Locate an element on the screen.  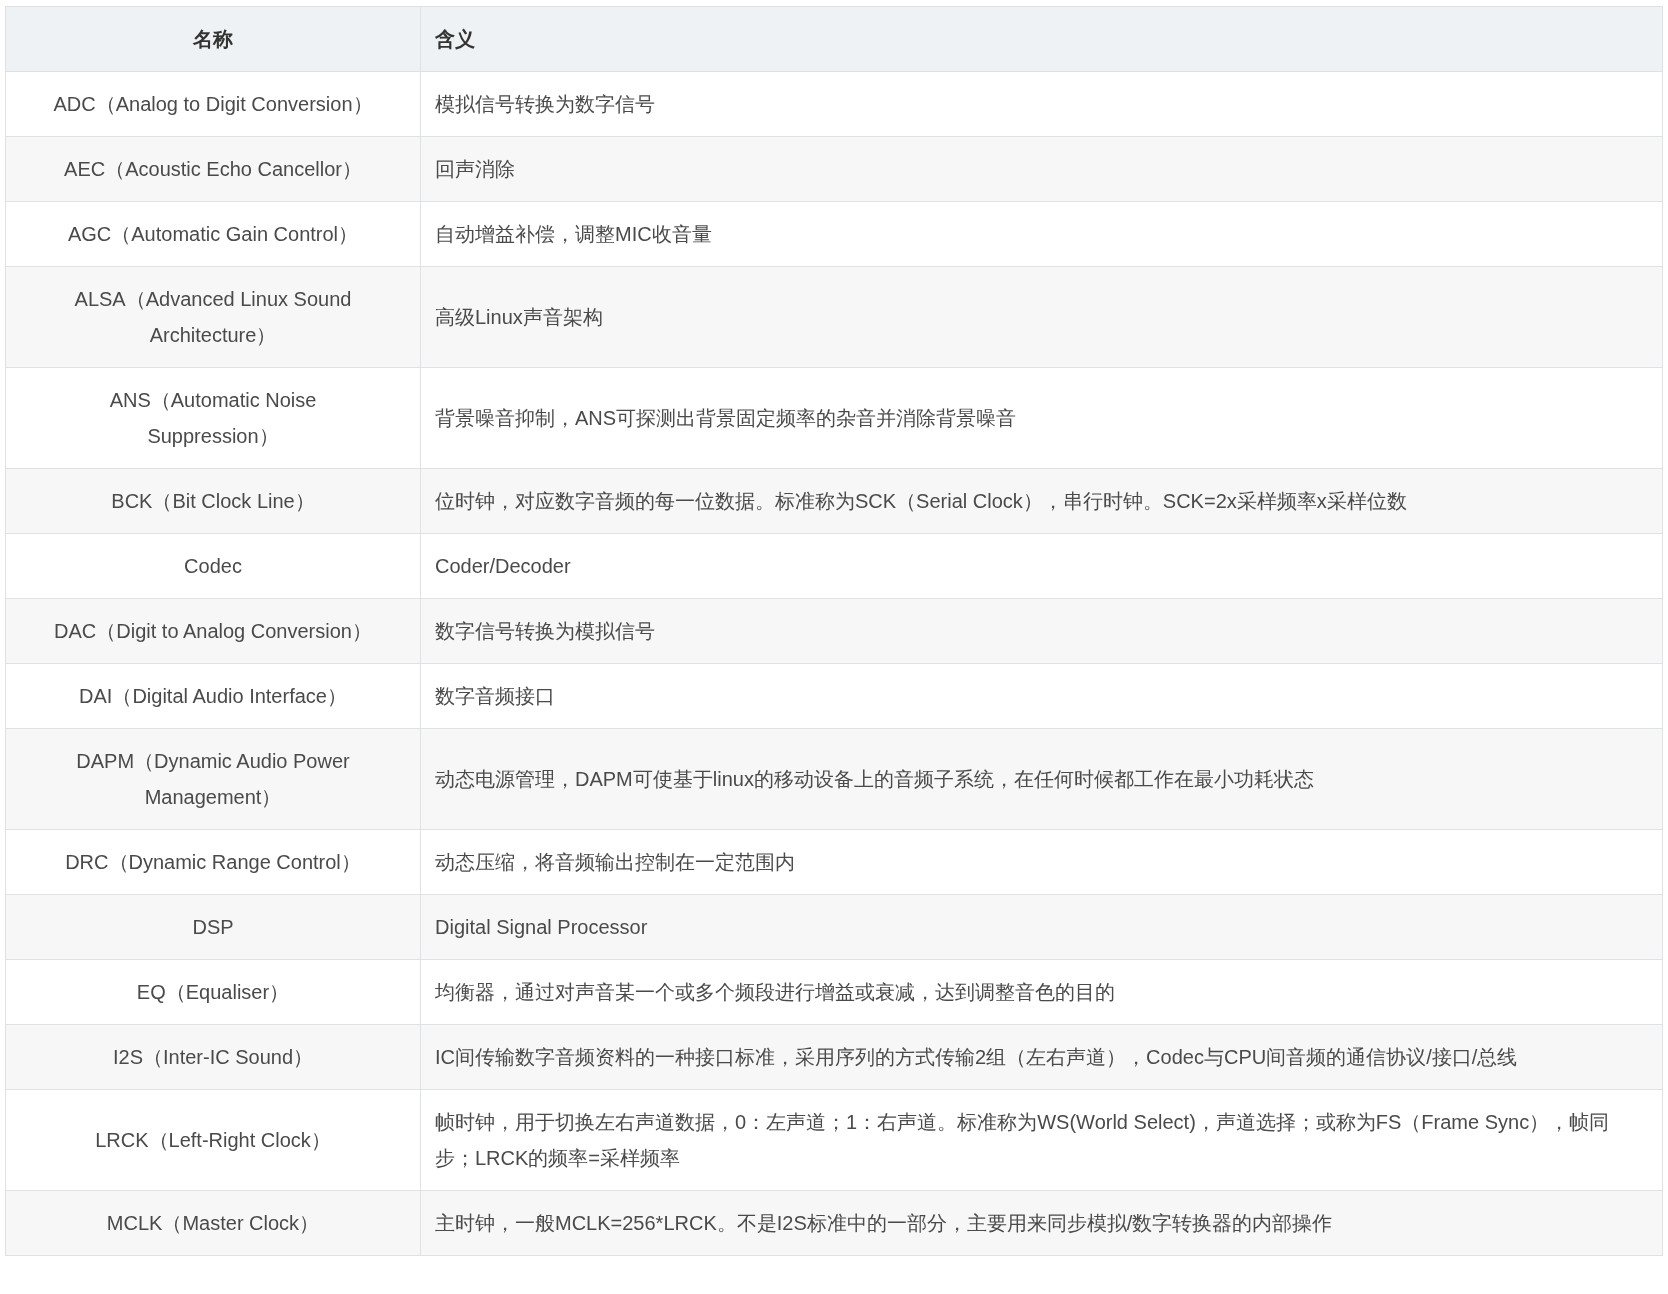
term-cell: I2S（Inter-IC Sound） is located at coordinates (213, 1057).